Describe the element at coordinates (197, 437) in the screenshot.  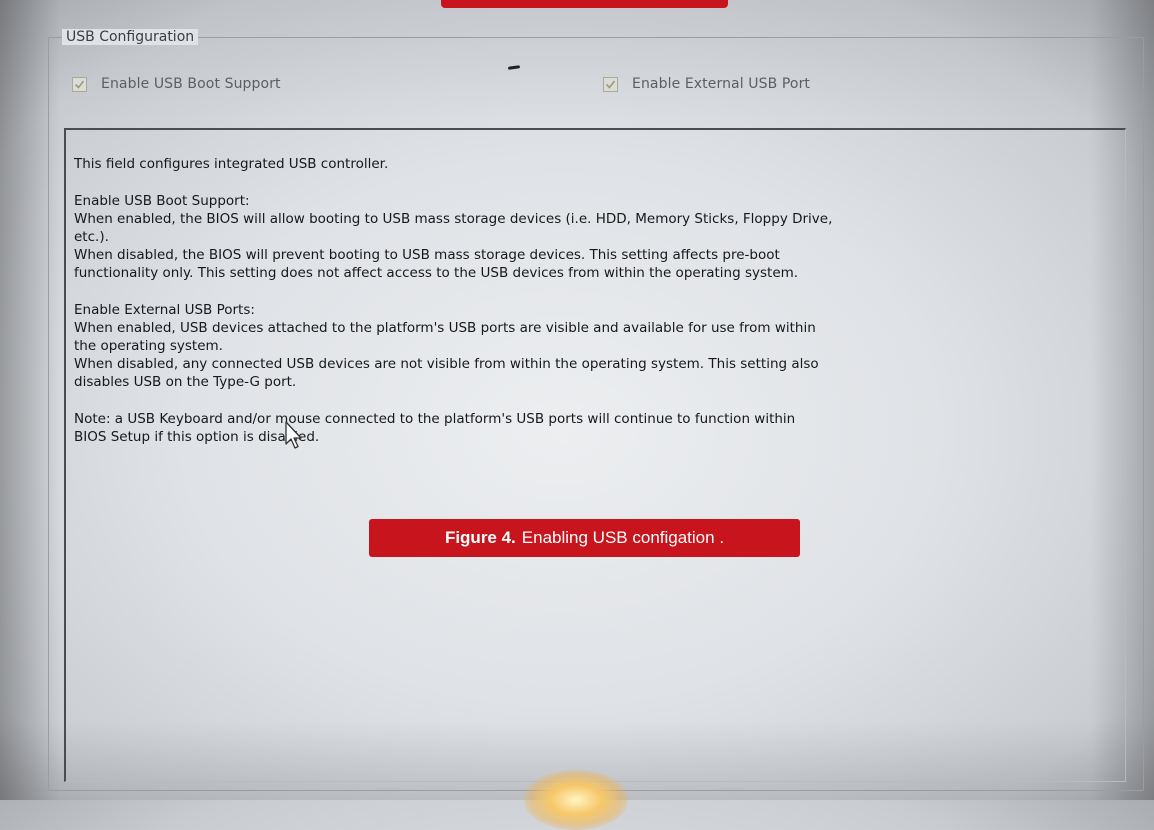
I see `help-note-line: BIOS Setup if this option is disabled.` at that location.